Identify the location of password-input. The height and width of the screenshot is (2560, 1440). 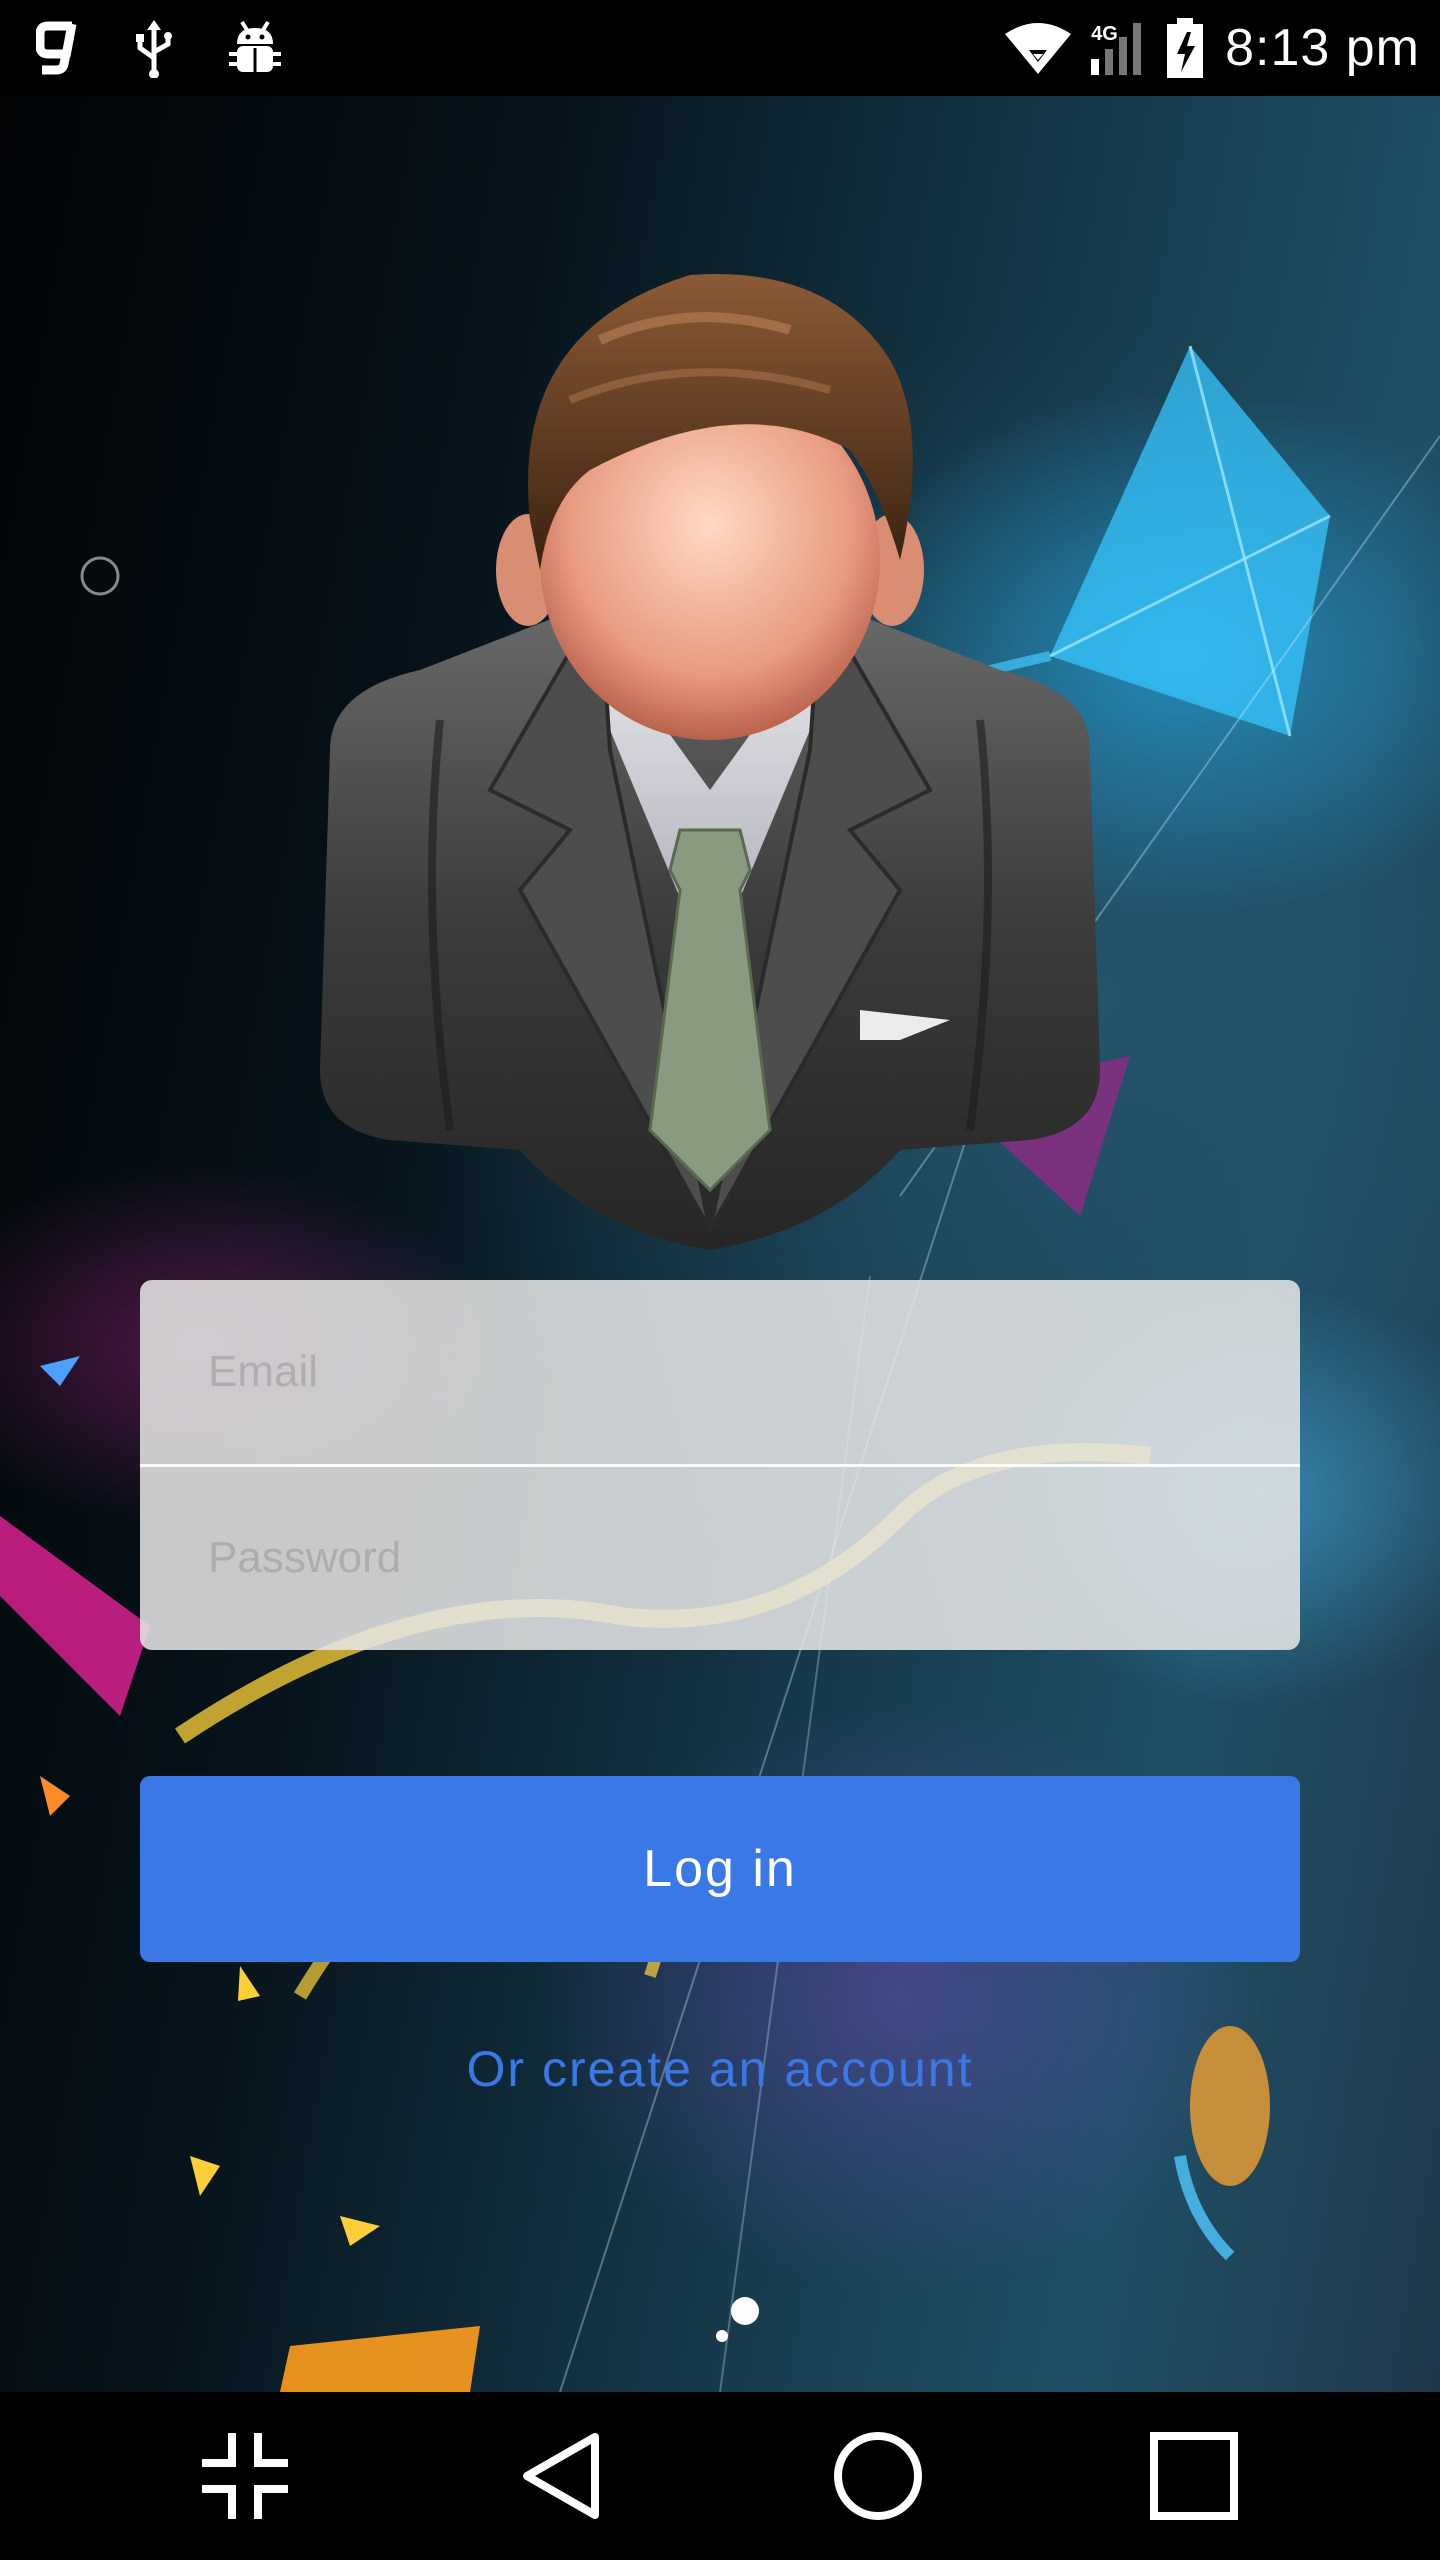
(738, 1558).